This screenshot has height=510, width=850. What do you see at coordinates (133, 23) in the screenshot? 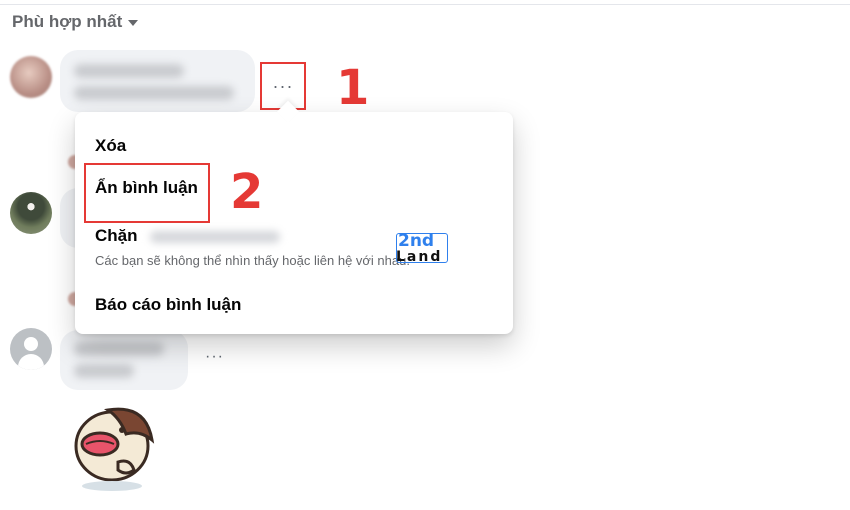
I see `chevron-down-icon` at bounding box center [133, 23].